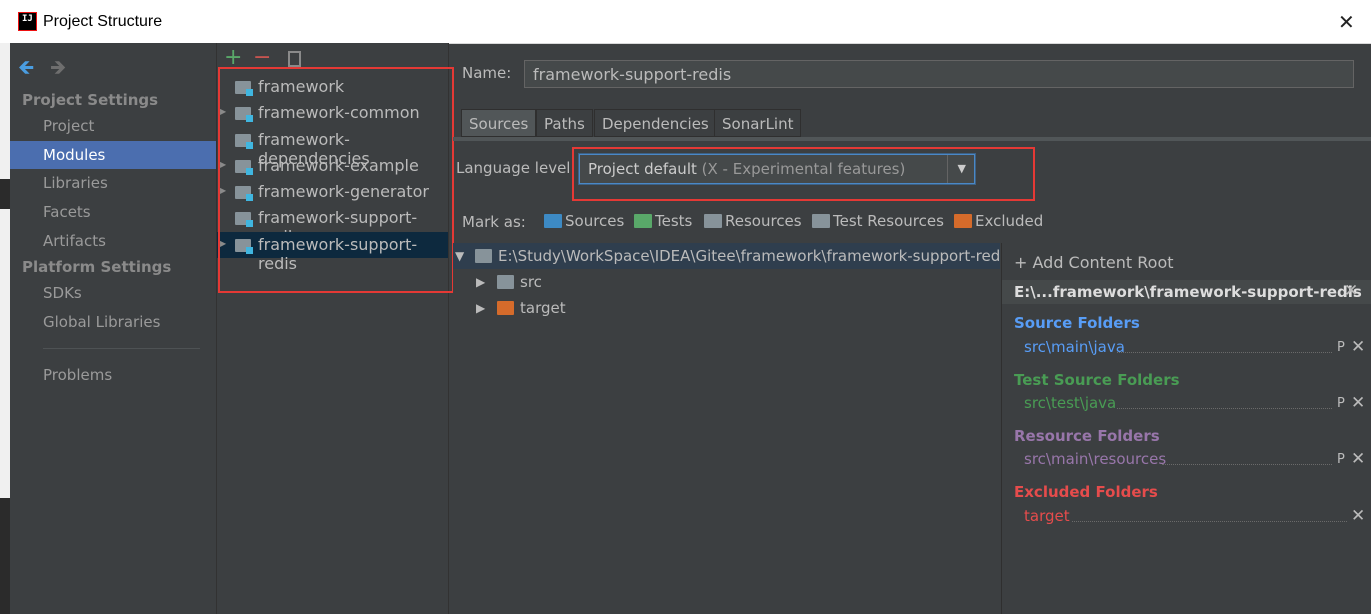  Describe the element at coordinates (1358, 403) in the screenshot. I see `test-folder-remove-icon: ✕` at that location.